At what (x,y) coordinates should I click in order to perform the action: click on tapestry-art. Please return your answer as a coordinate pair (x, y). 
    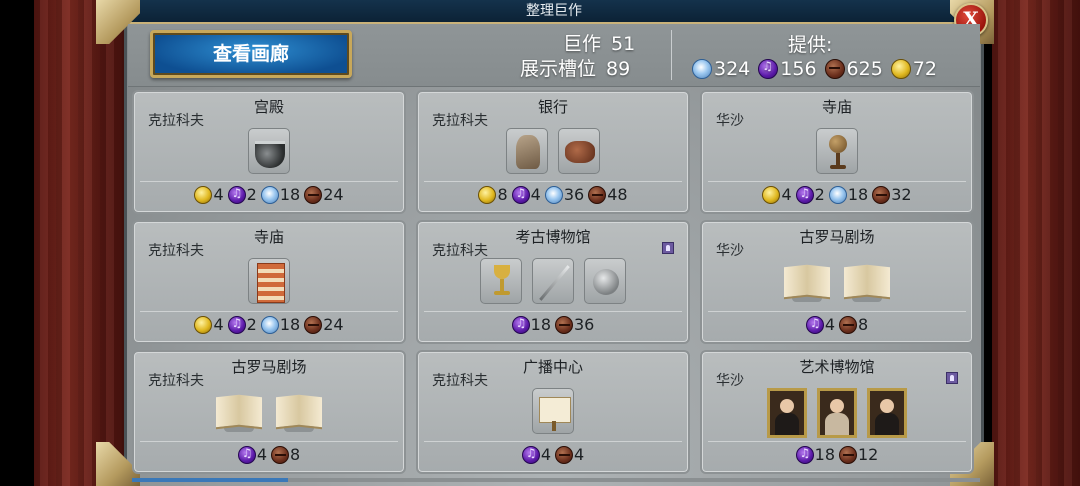
    Looking at the image, I should click on (271, 283).